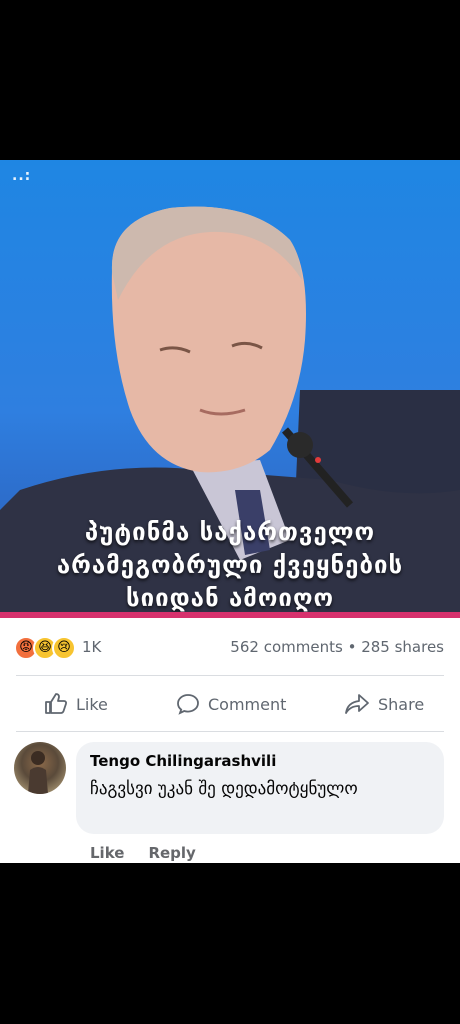 This screenshot has height=1024, width=460. I want to click on commenter-avatar, so click(40, 768).